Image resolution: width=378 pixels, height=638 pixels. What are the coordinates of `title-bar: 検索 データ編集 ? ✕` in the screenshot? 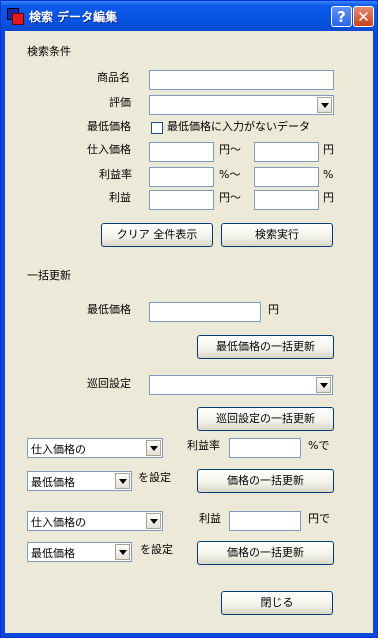 It's located at (189, 16).